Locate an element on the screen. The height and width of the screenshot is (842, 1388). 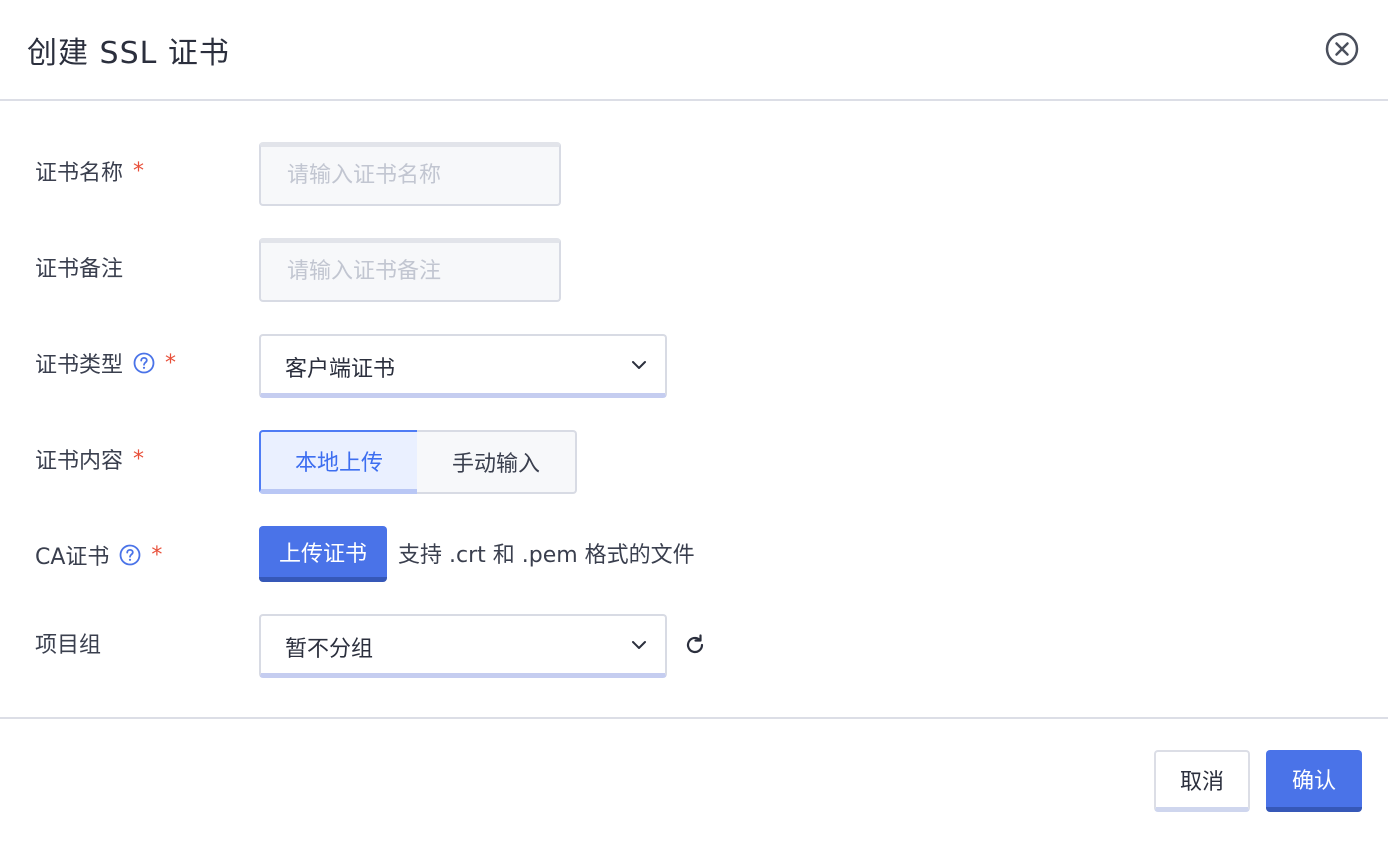
project-group-value: 暂不分组 is located at coordinates (329, 649).